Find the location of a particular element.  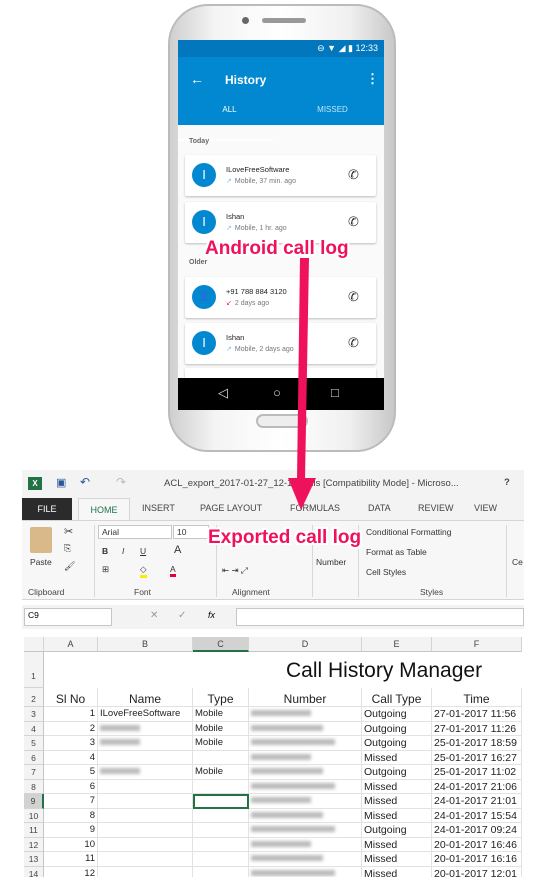

annotation-android: Android call log is located at coordinates (277, 248).